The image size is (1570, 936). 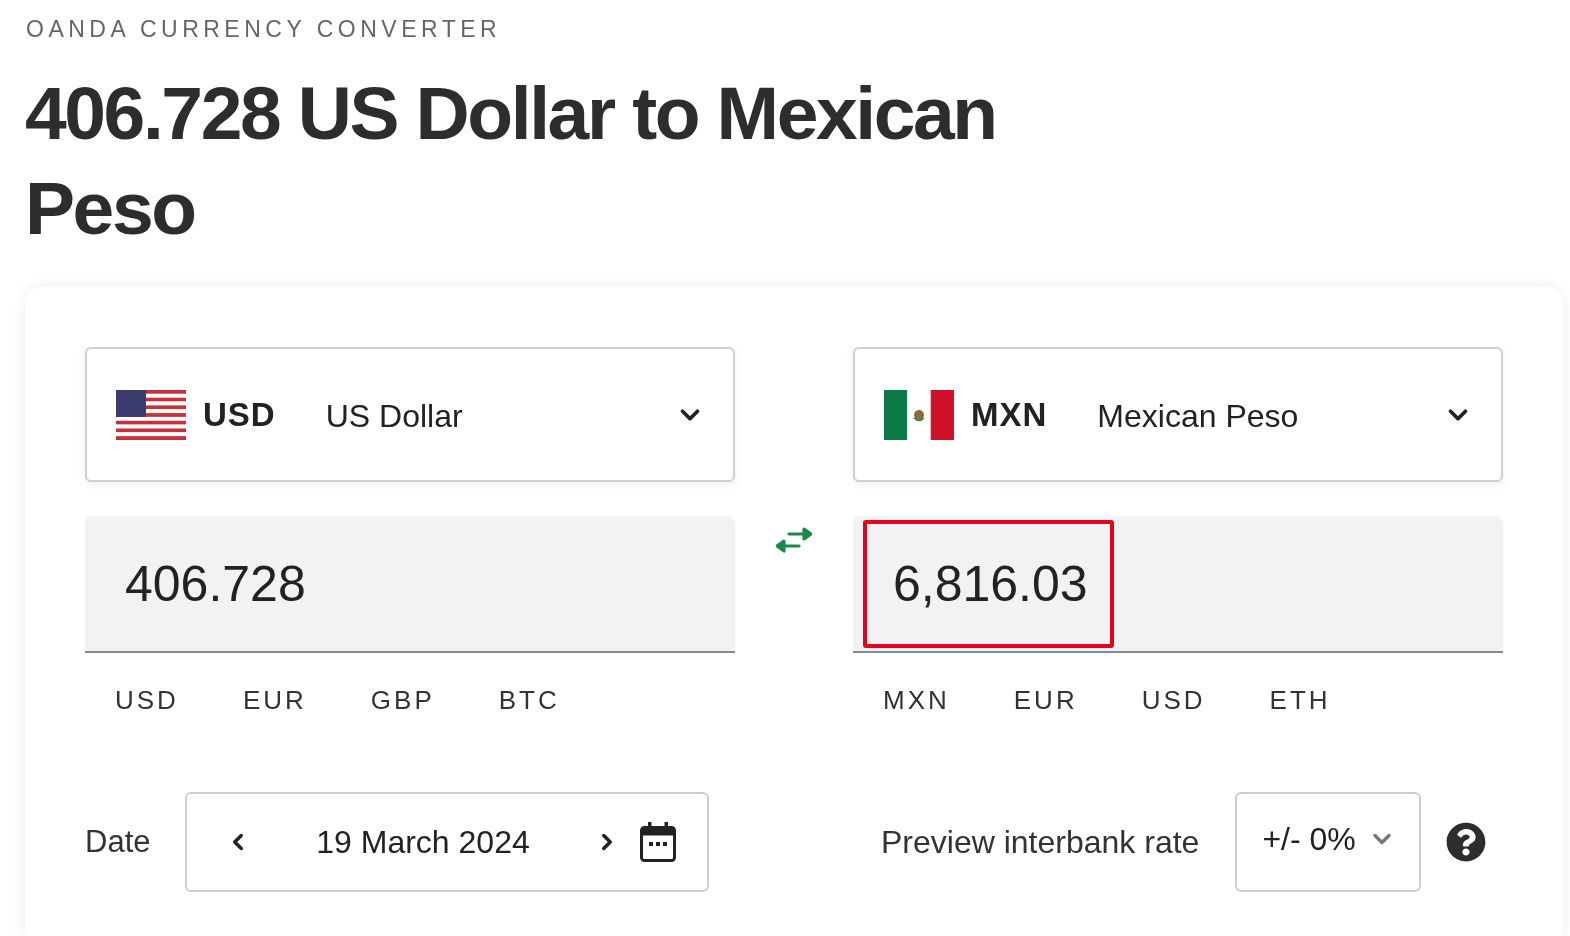 What do you see at coordinates (916, 700) in the screenshot?
I see `currency-shortcut: MXN` at bounding box center [916, 700].